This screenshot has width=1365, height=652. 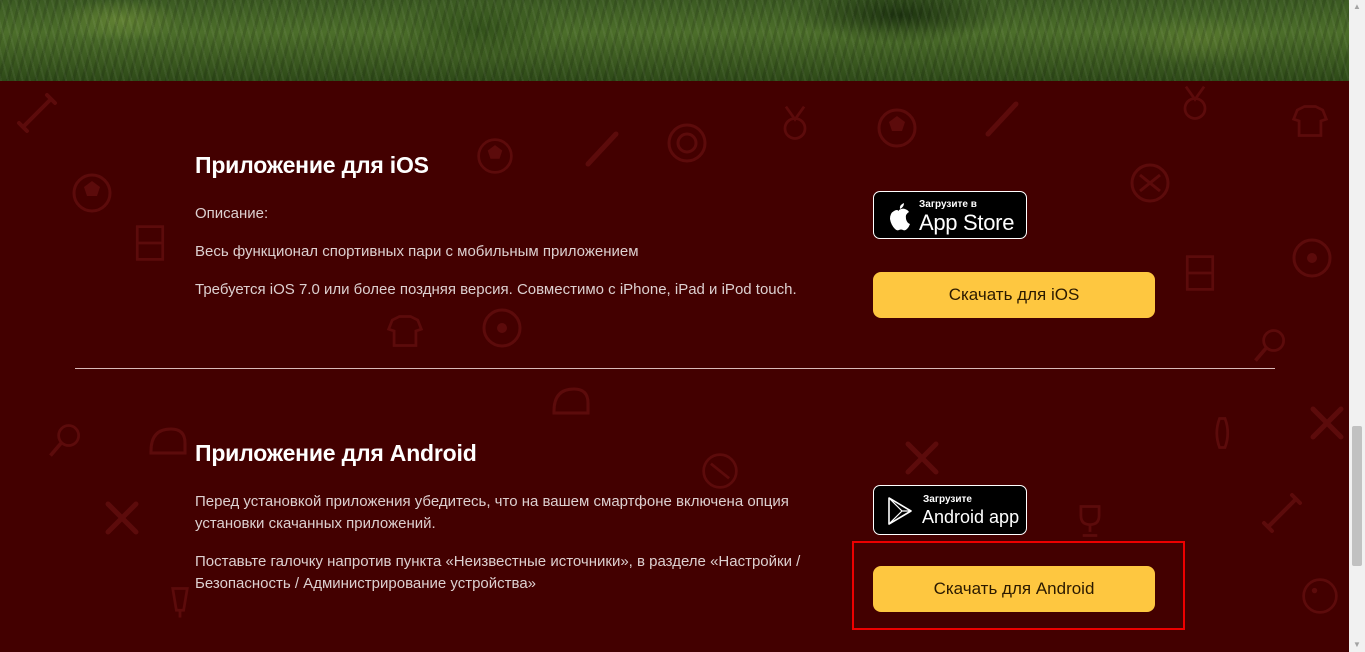 What do you see at coordinates (1357, 326) in the screenshot?
I see `scrollbar: ▲ ▼` at bounding box center [1357, 326].